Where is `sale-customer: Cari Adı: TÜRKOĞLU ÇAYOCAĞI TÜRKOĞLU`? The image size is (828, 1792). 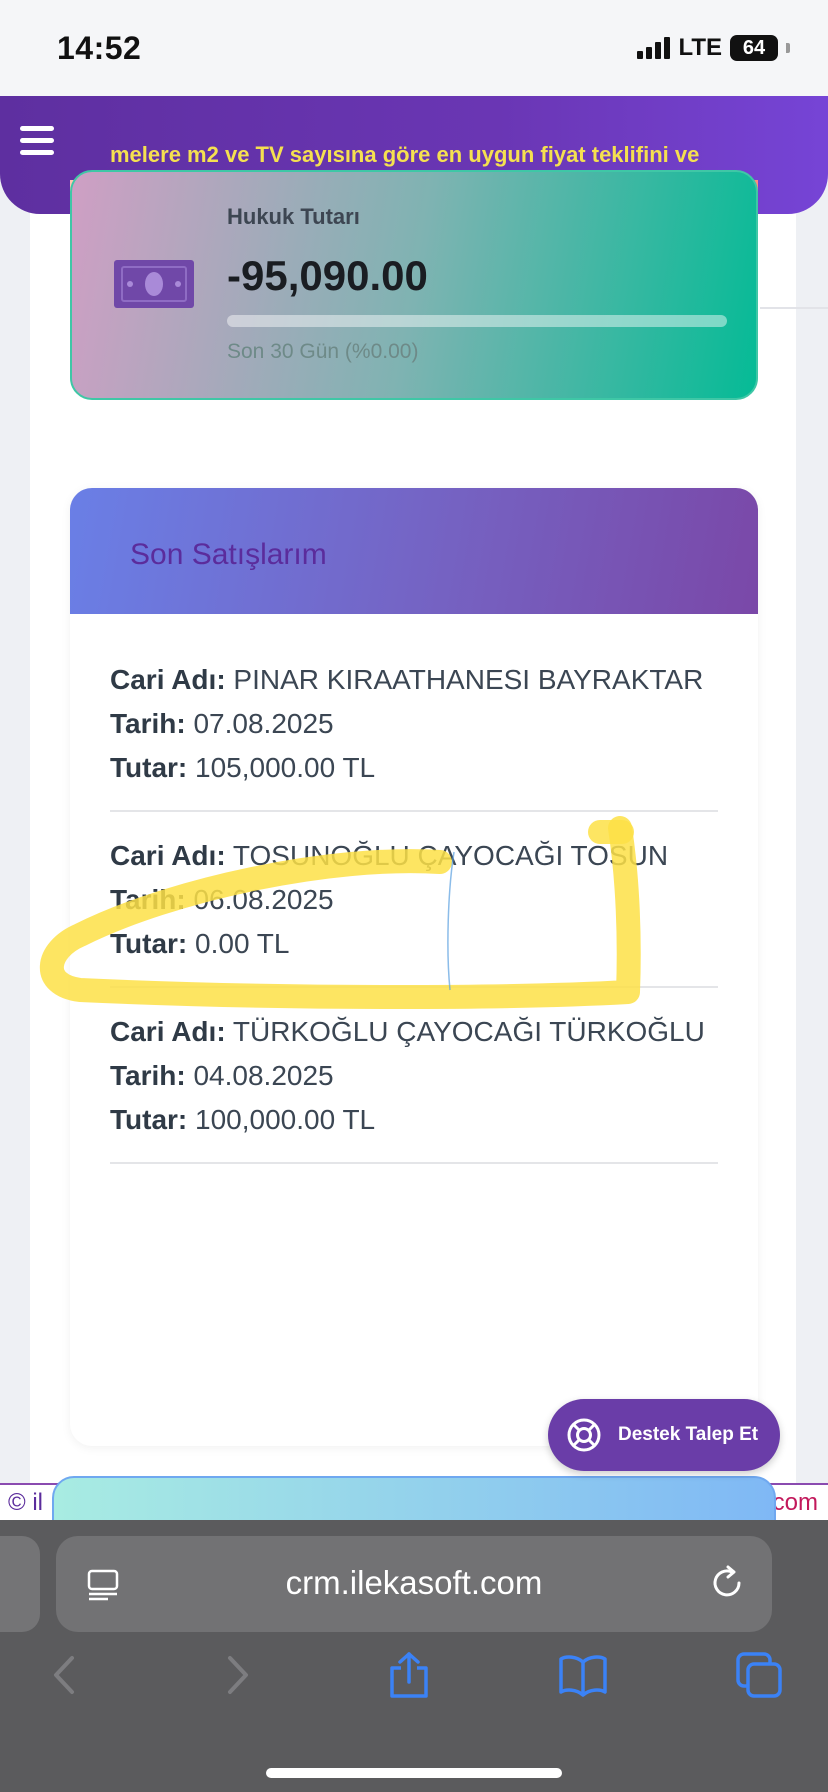
sale-customer: Cari Adı: TÜRKOĞLU ÇAYOCAĞI TÜRKOĞLU is located at coordinates (414, 1032).